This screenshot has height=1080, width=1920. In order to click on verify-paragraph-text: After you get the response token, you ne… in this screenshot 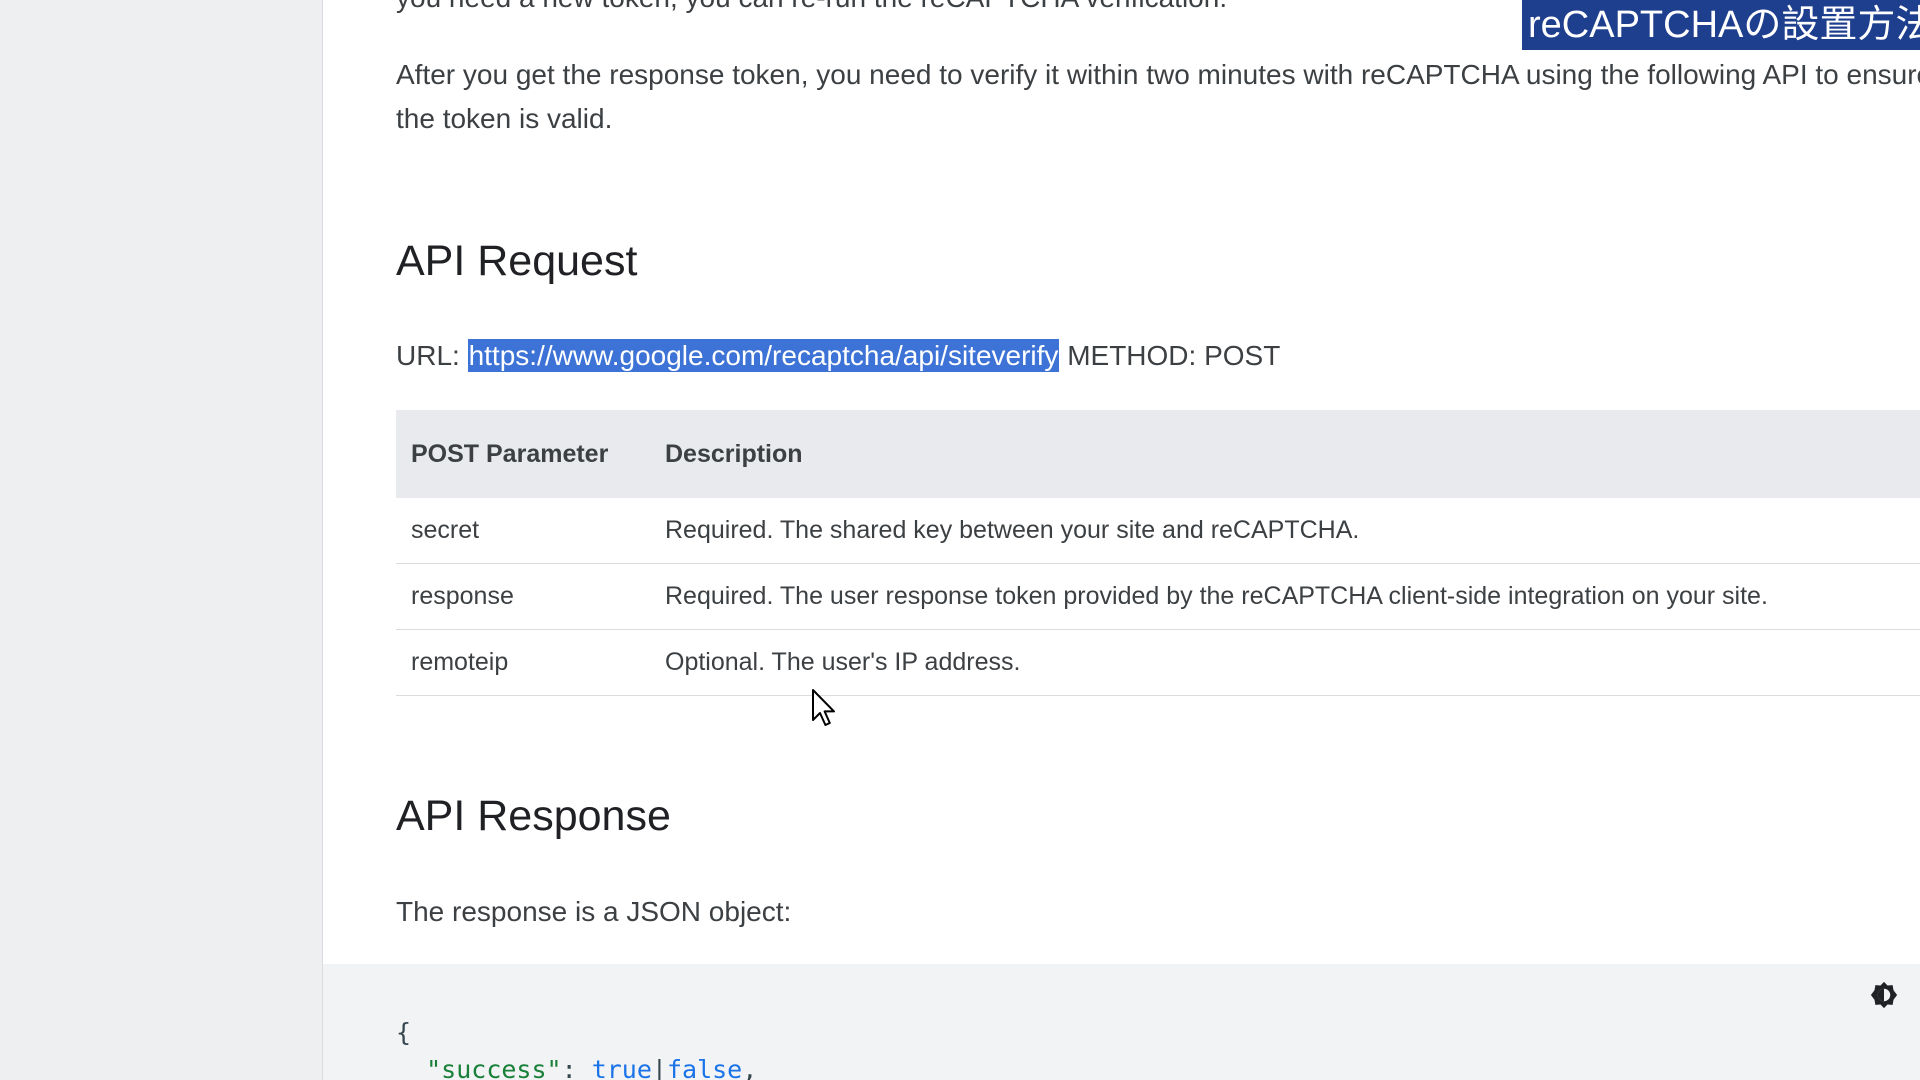, I will do `click(1158, 96)`.